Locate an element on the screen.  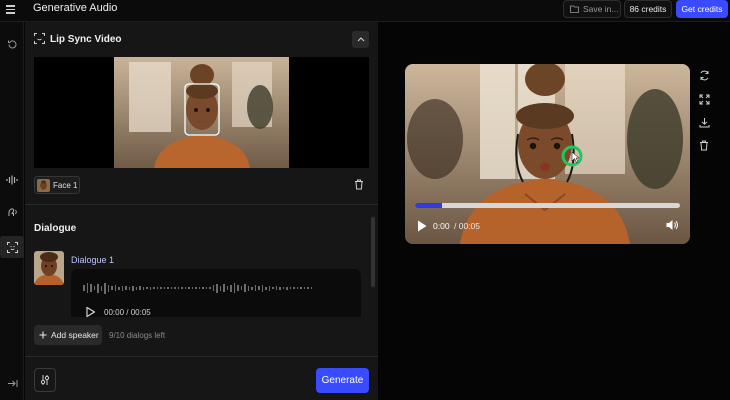
left-rail is located at coordinates (12, 211).